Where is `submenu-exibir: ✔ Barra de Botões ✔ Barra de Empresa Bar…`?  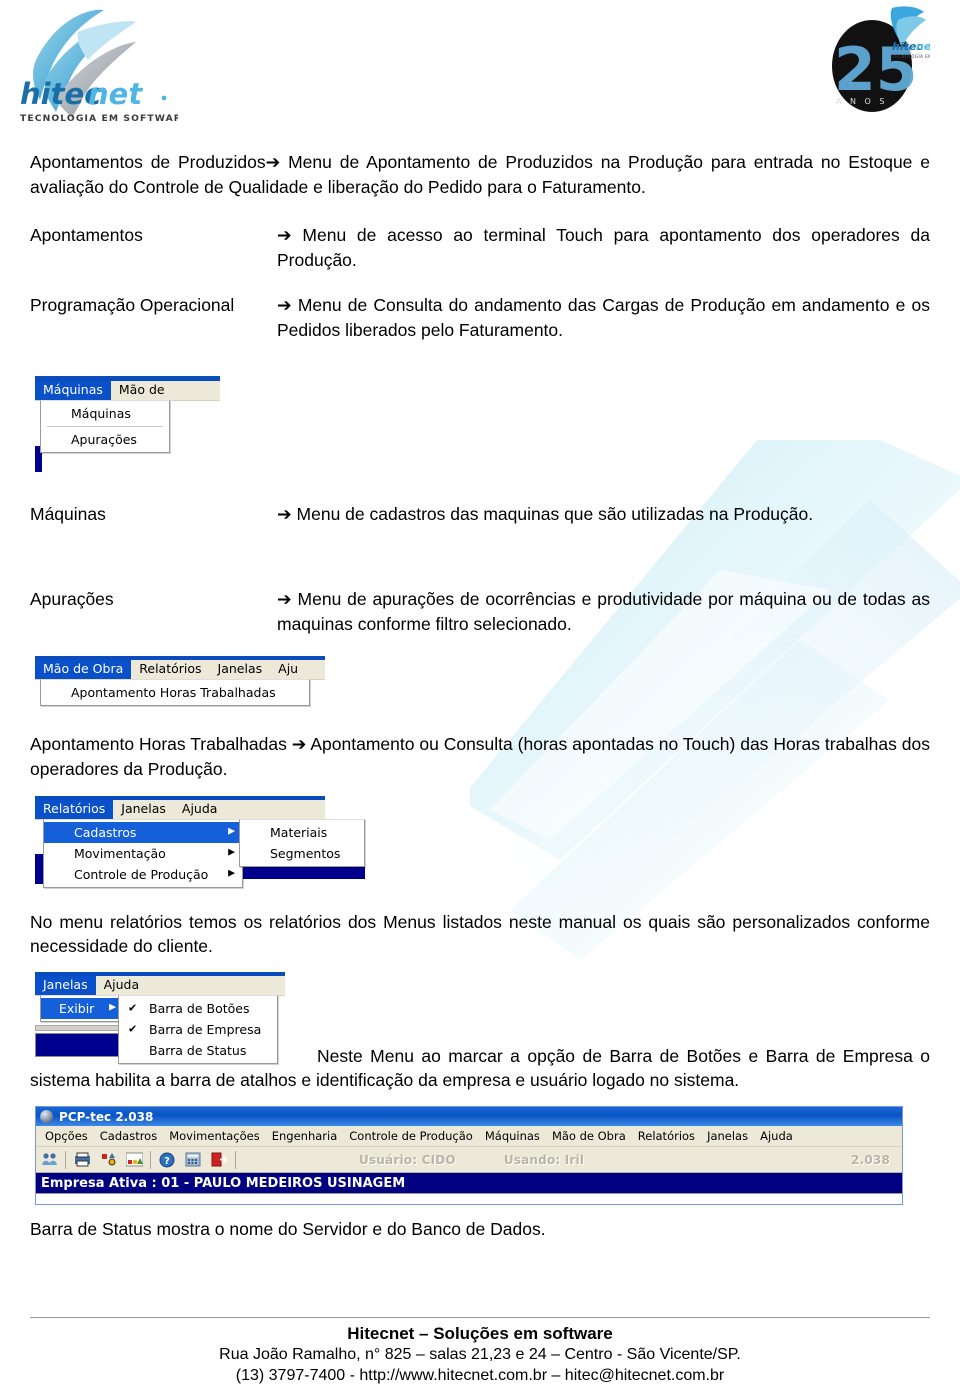 submenu-exibir: ✔ Barra de Botões ✔ Barra de Empresa Bar… is located at coordinates (198, 1029).